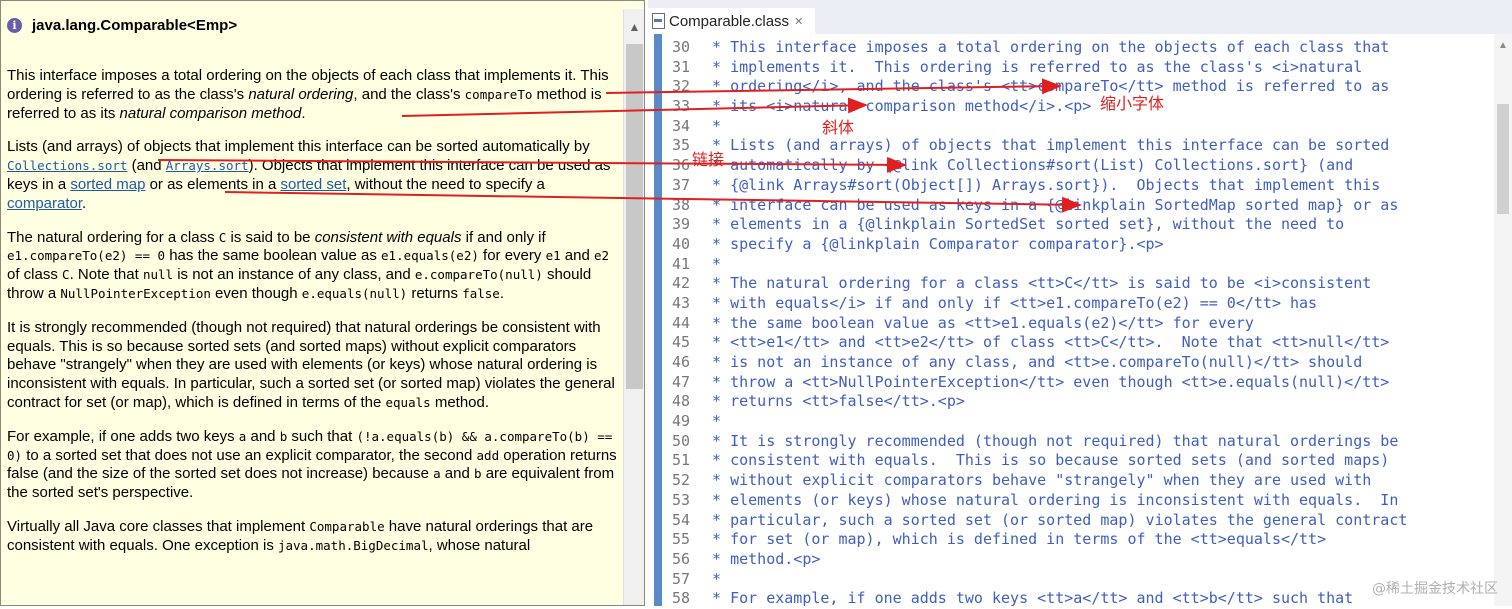  I want to click on editor-tab-bar: Comparable.class ✕, so click(1080, 17).